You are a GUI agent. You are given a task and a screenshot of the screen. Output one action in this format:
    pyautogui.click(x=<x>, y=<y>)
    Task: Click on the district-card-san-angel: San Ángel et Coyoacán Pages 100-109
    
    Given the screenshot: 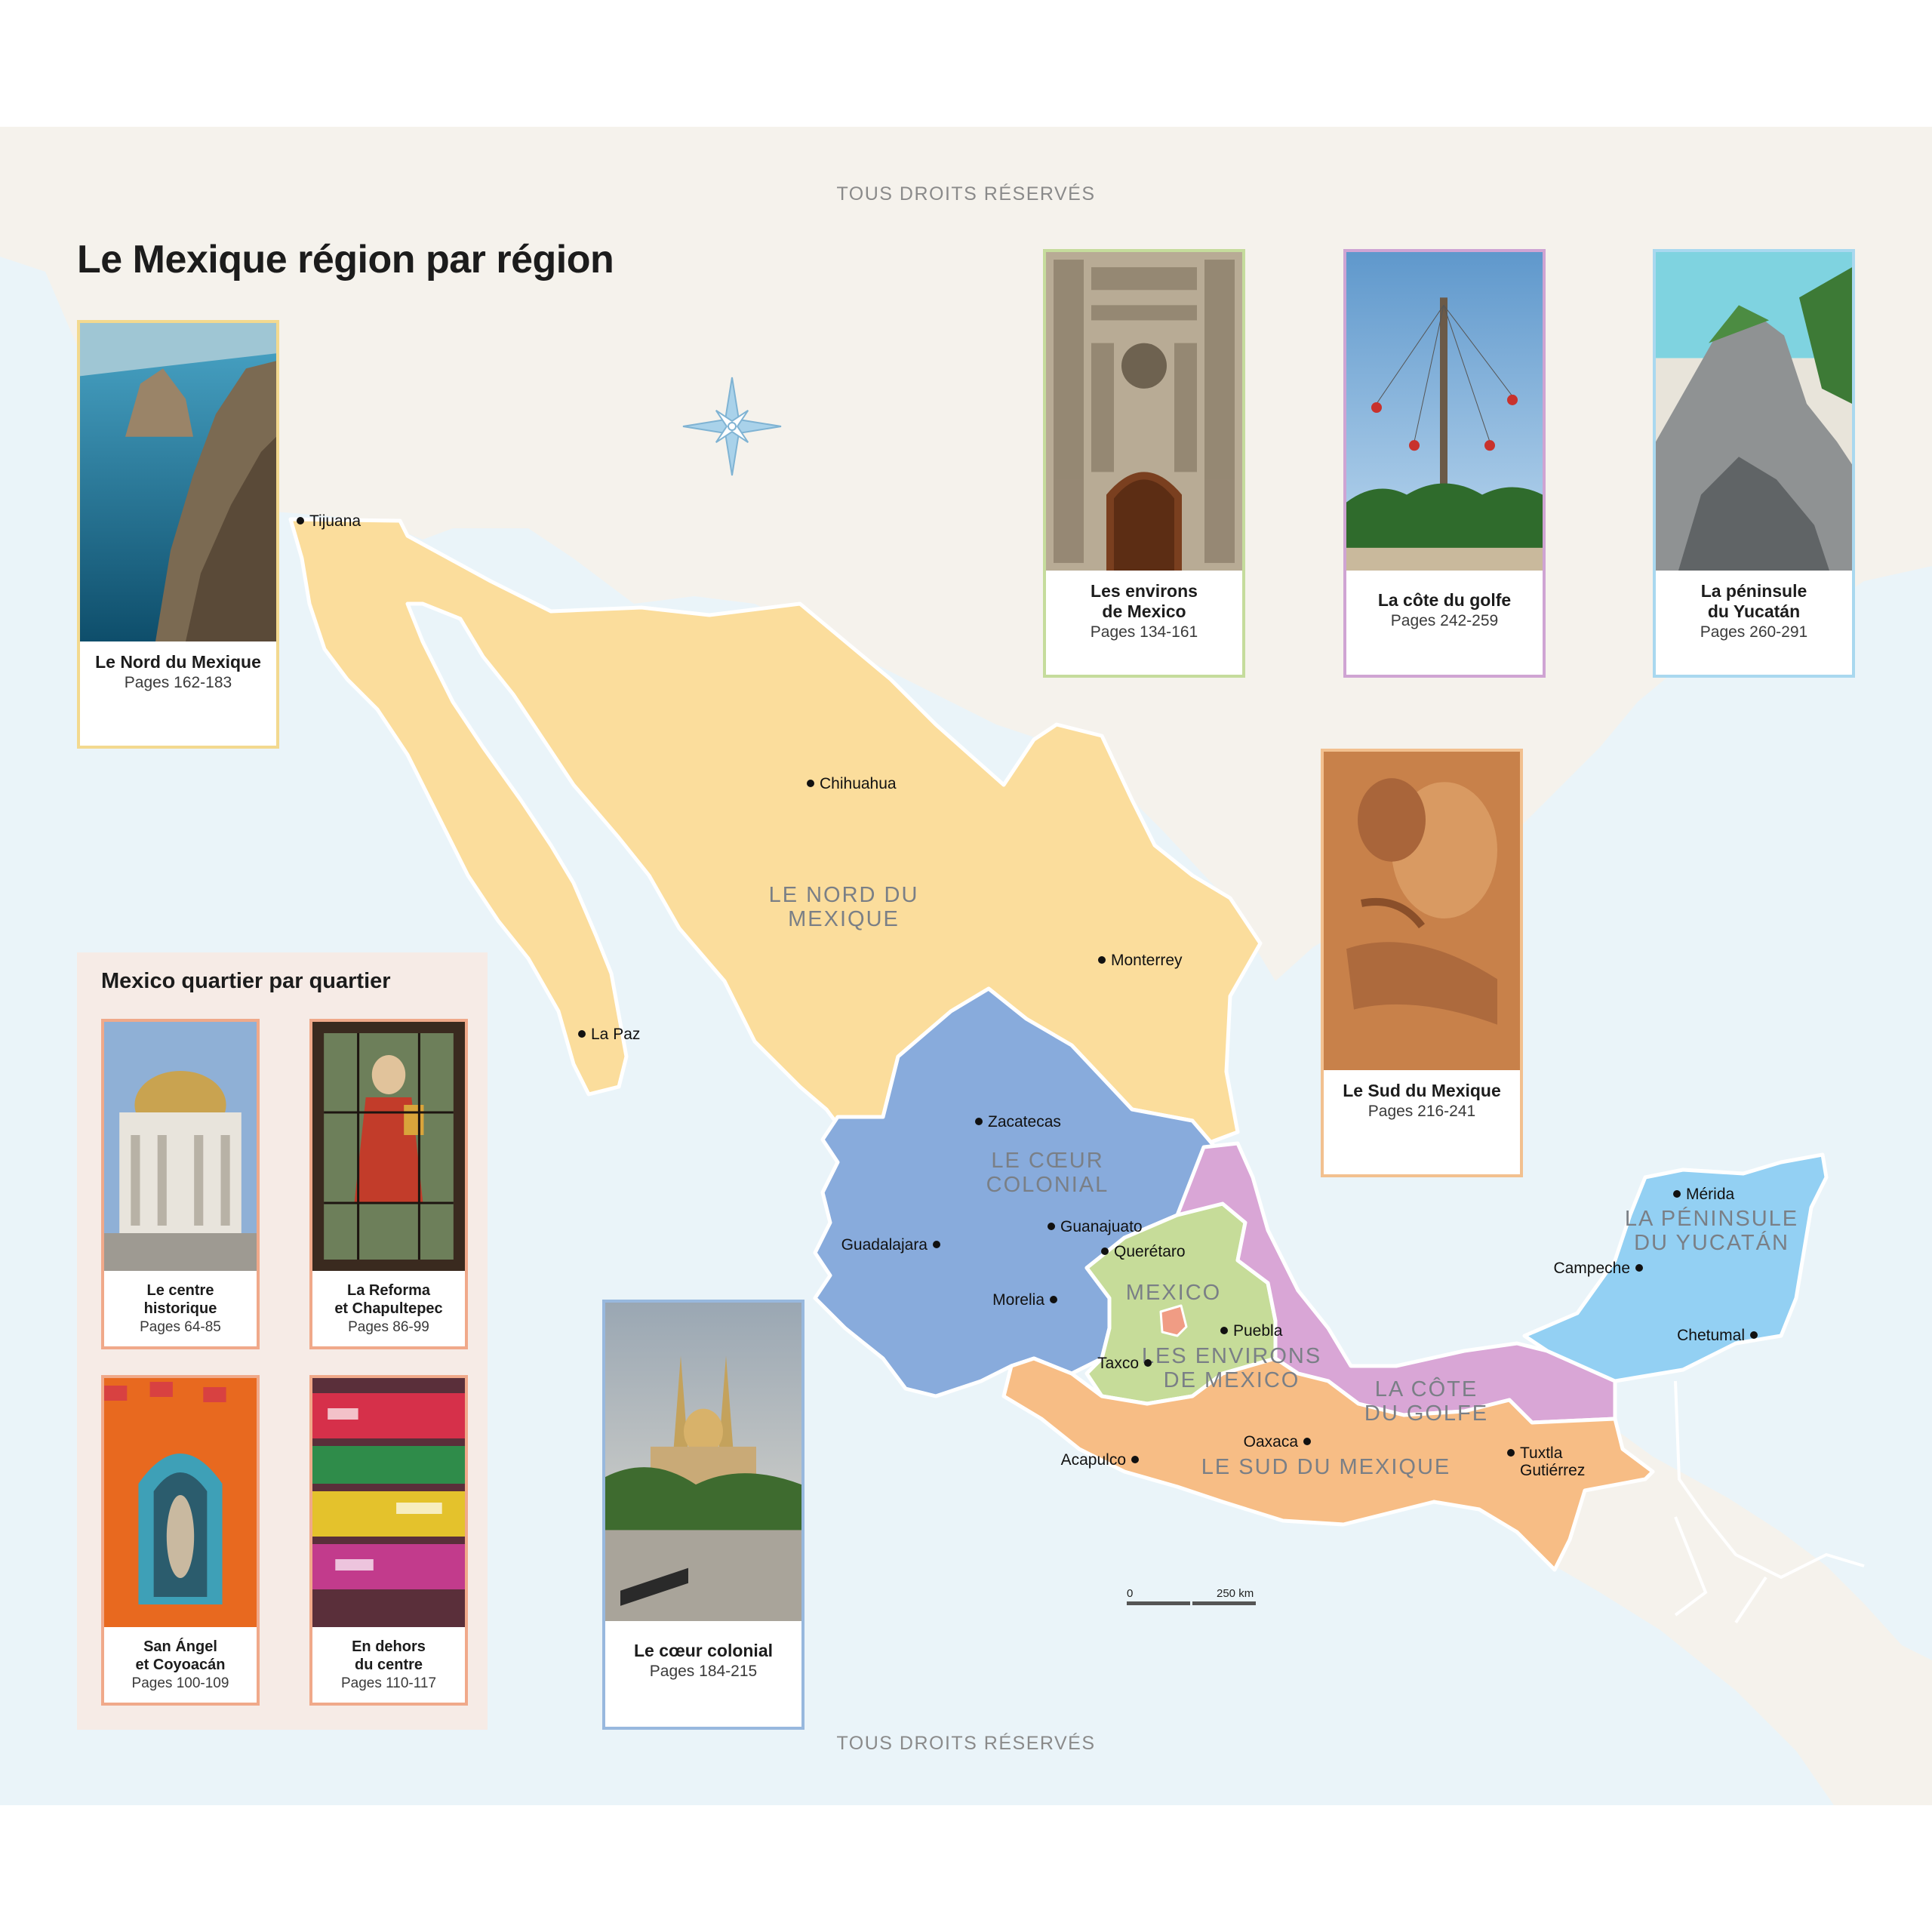 What is the action you would take?
    pyautogui.click(x=180, y=1540)
    